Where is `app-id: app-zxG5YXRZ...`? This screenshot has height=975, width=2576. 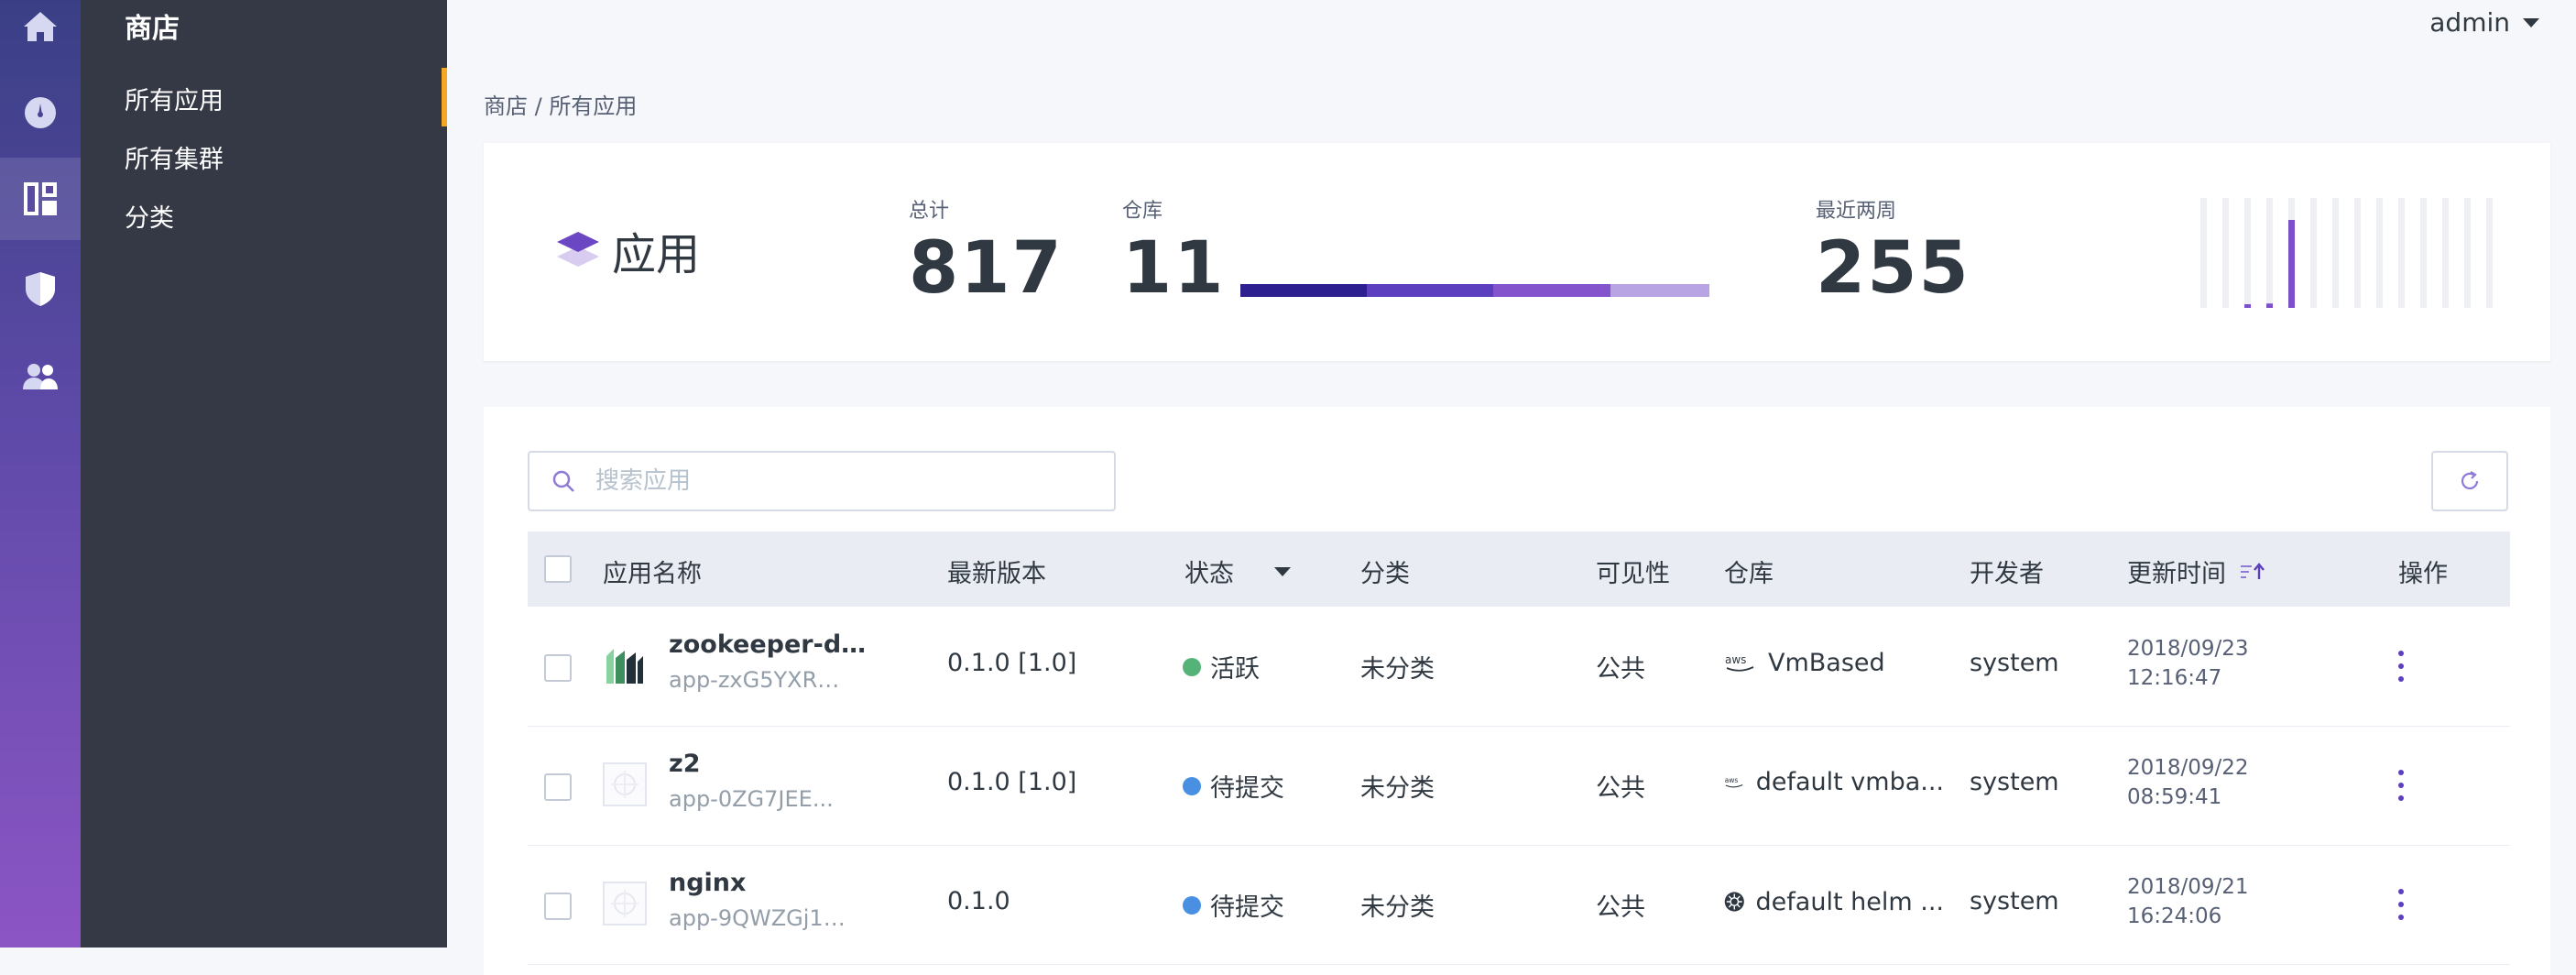 app-id: app-zxG5YXRZ... is located at coordinates (761, 680).